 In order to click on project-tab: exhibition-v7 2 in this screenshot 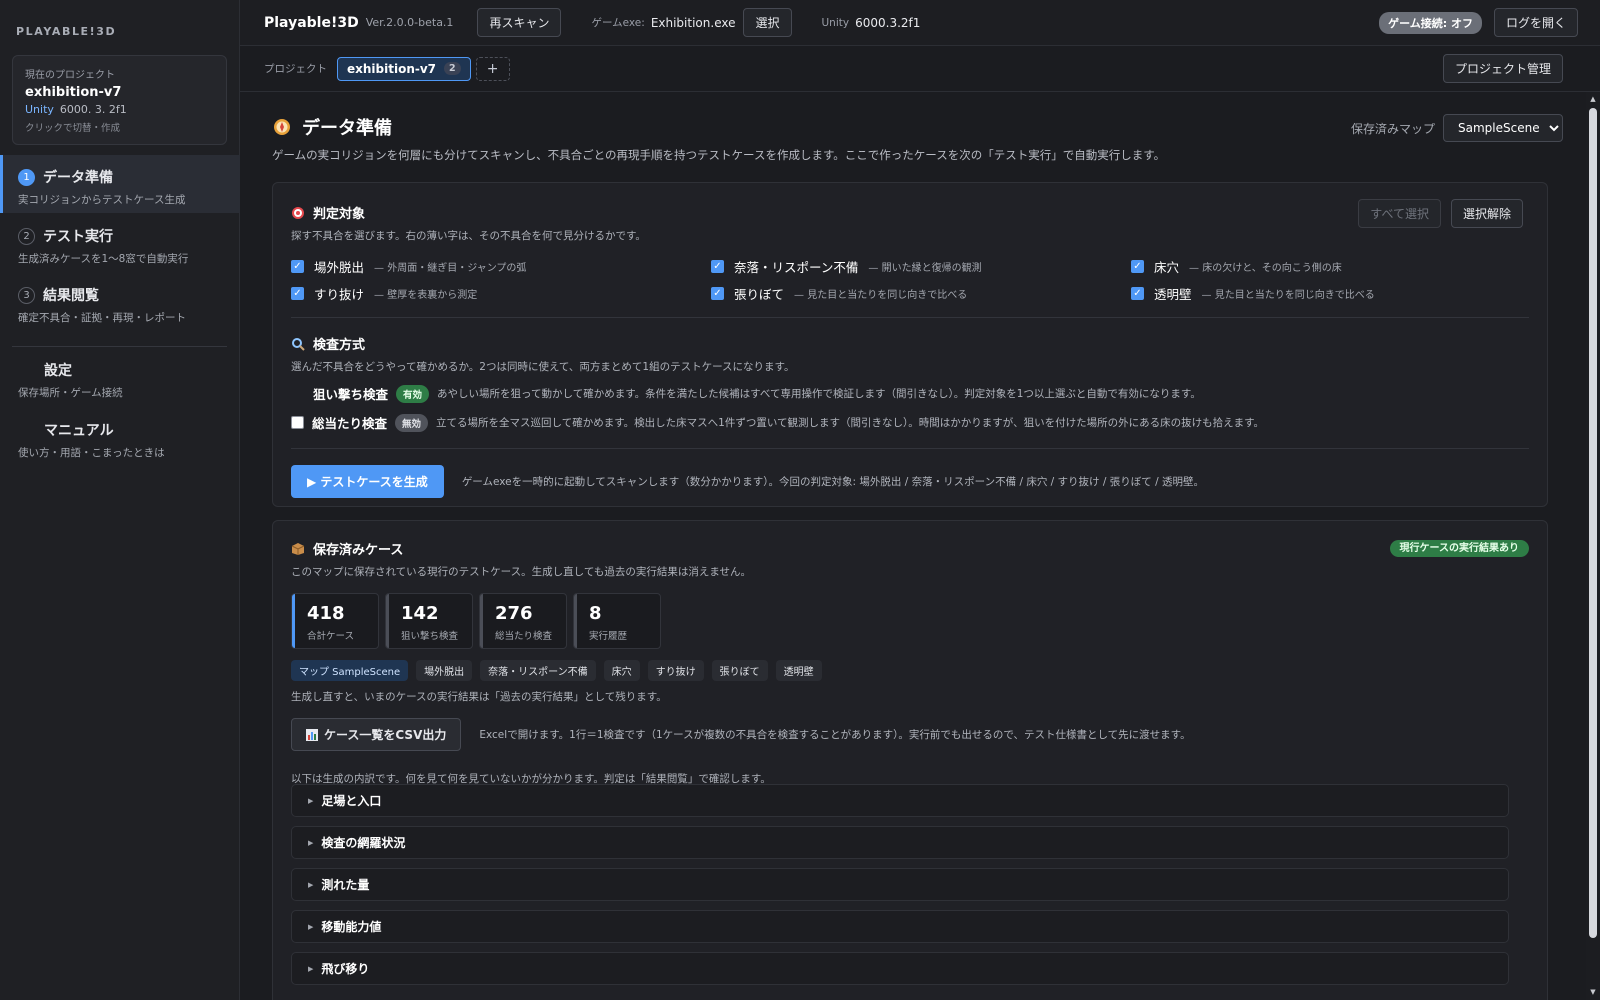, I will do `click(404, 68)`.